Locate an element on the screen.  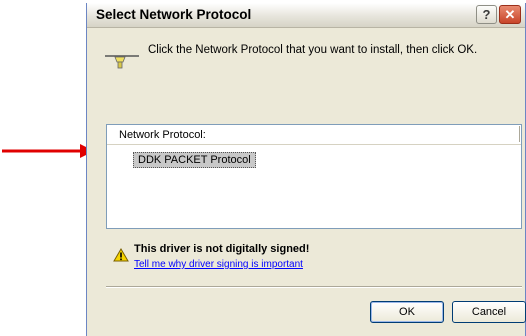
column-header-label: Network Protocol: is located at coordinates (162, 135).